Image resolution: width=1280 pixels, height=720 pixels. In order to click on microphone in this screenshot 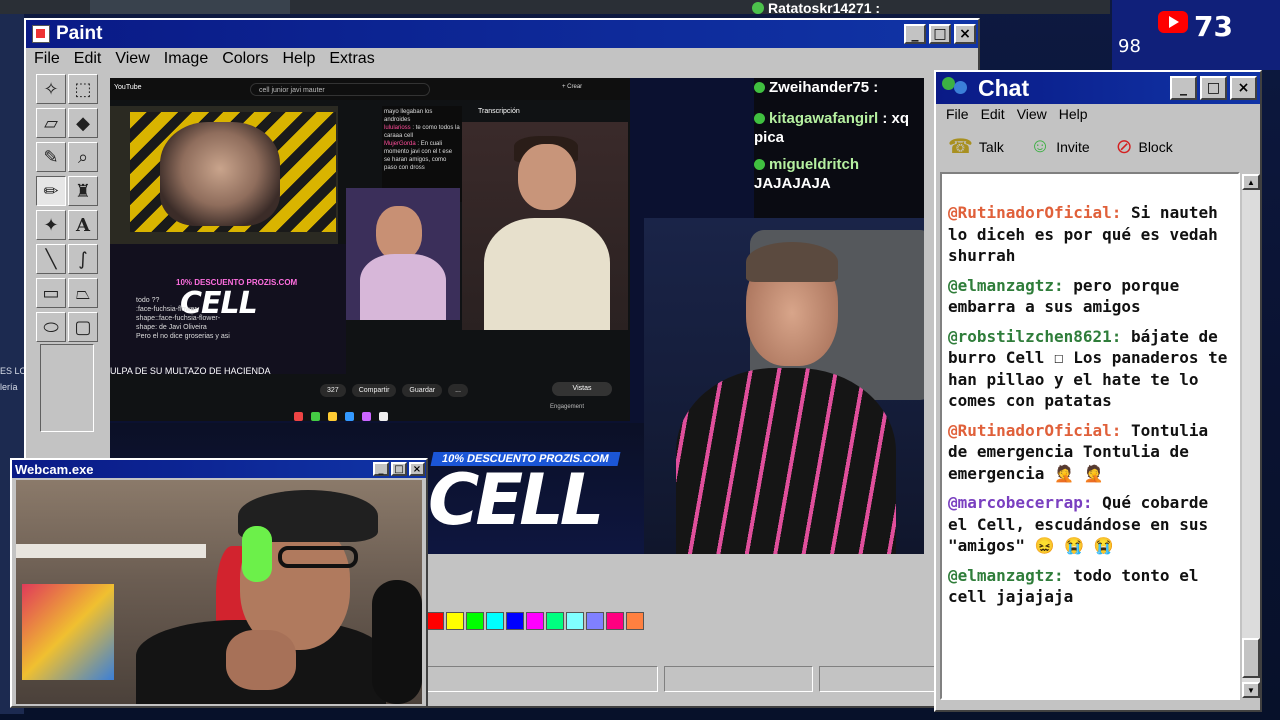, I will do `click(397, 642)`.